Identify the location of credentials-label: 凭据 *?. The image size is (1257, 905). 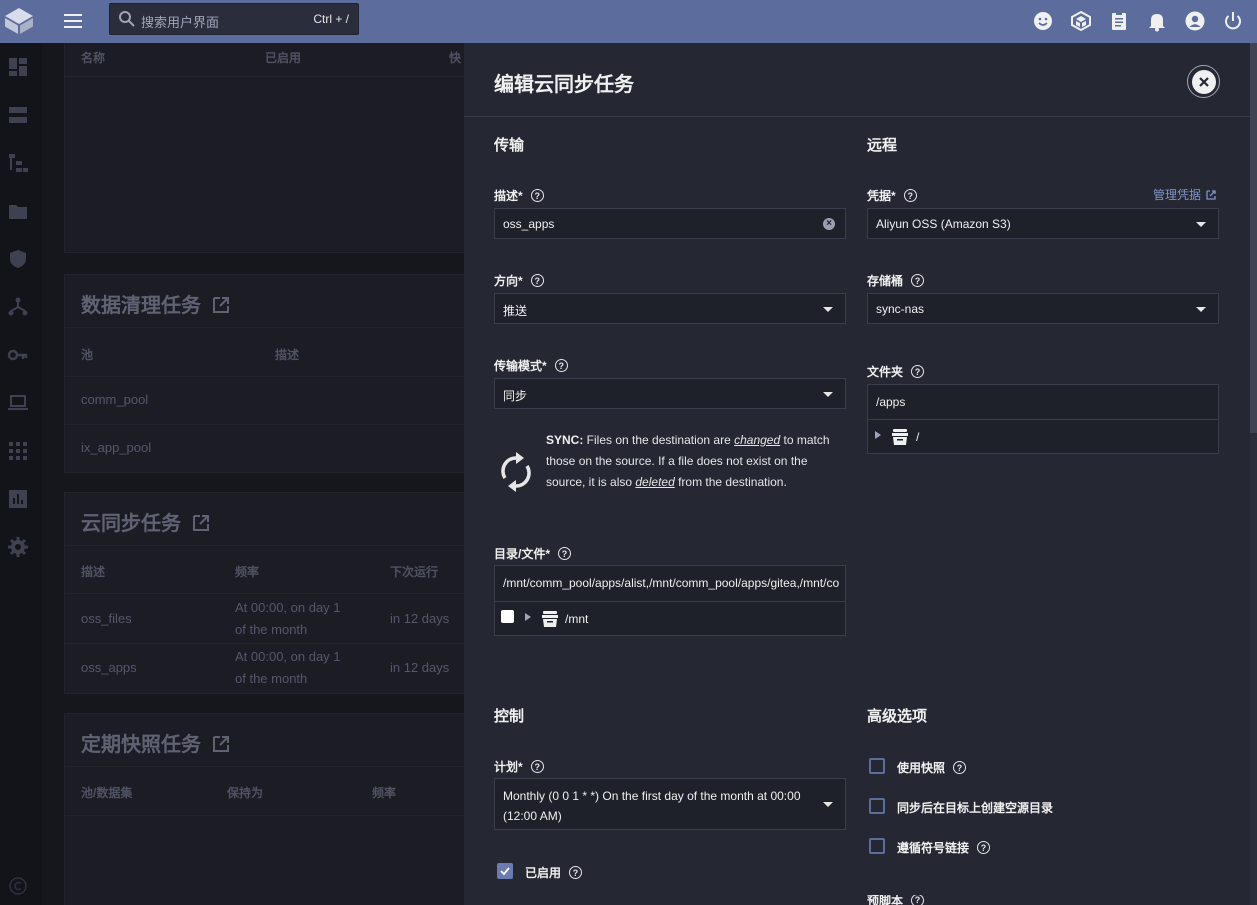
(892, 195).